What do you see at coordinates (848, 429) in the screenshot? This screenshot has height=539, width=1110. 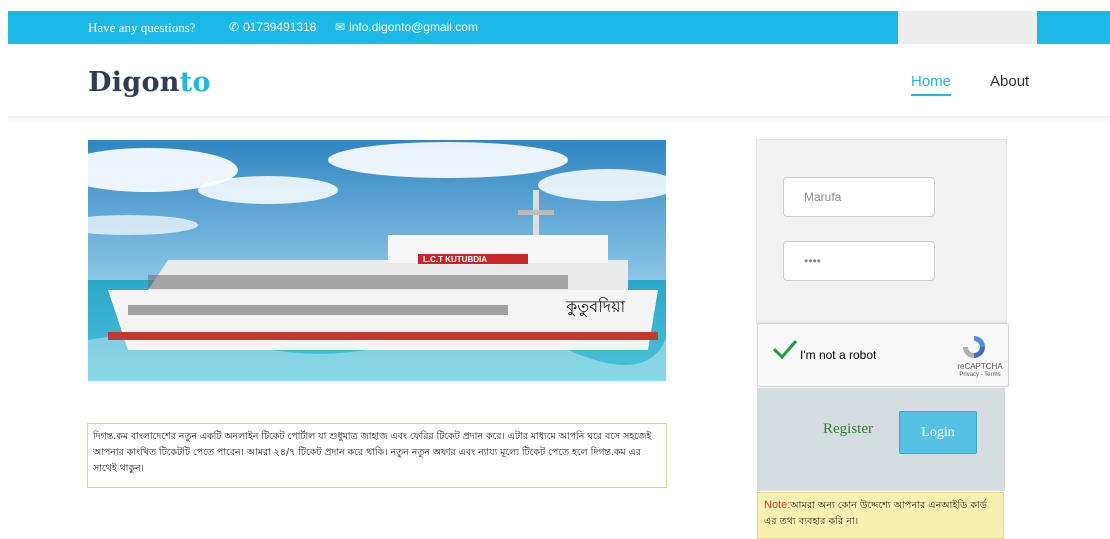 I see `register-link: Register` at bounding box center [848, 429].